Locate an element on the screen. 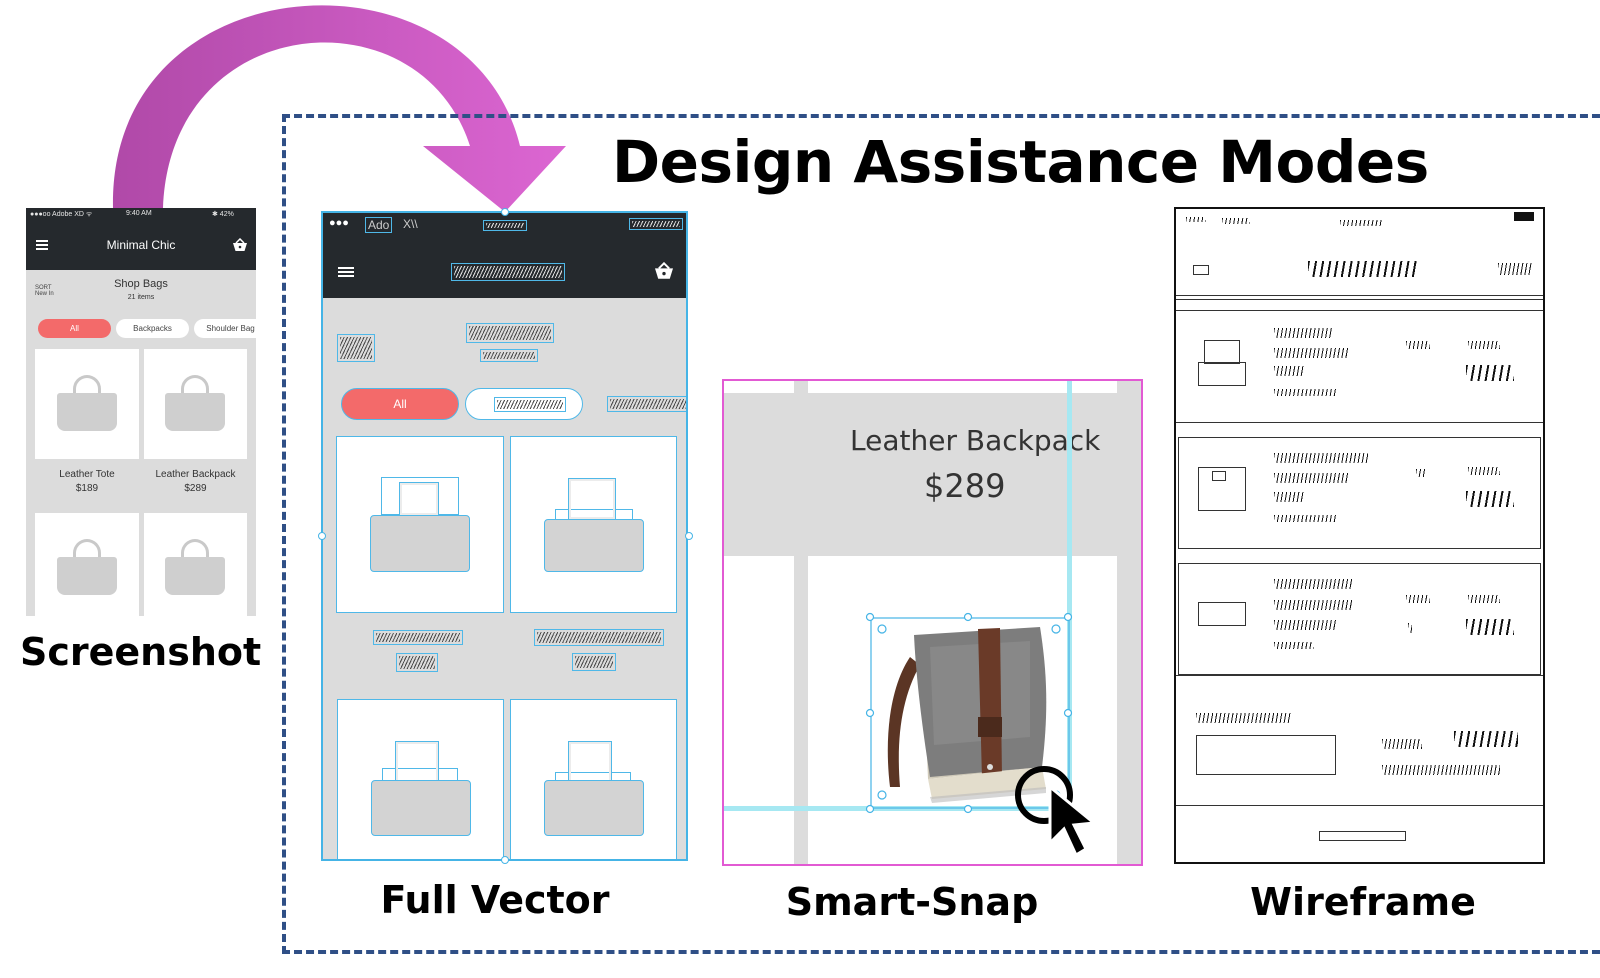 The height and width of the screenshot is (978, 1600). smart-snap-mode: Leather Backpack $289 is located at coordinates (932, 622).